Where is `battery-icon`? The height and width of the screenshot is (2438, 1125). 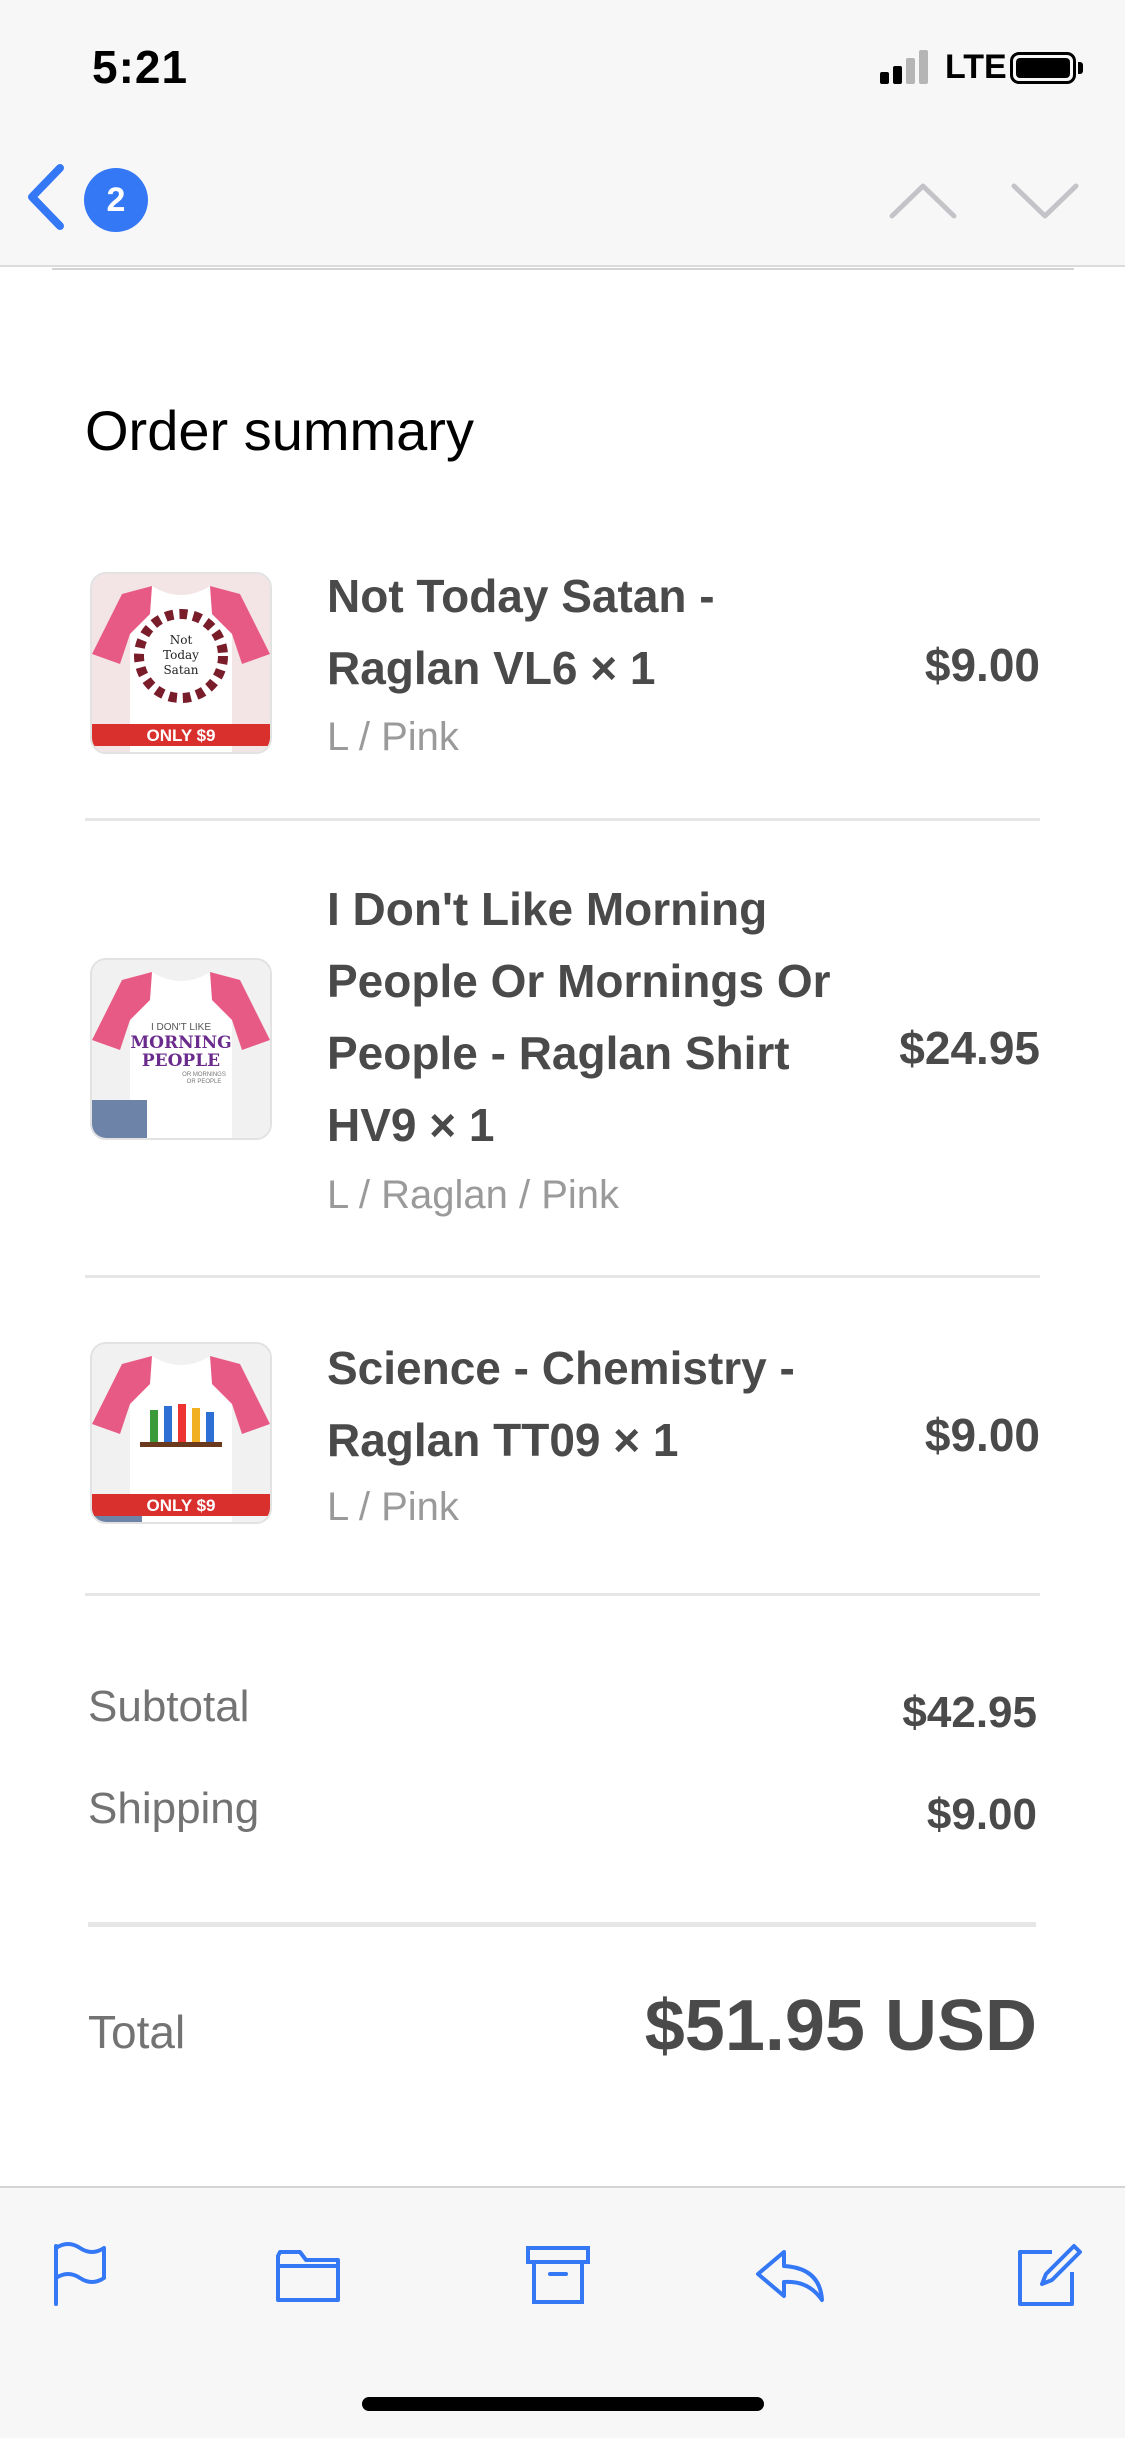
battery-icon is located at coordinates (1043, 68).